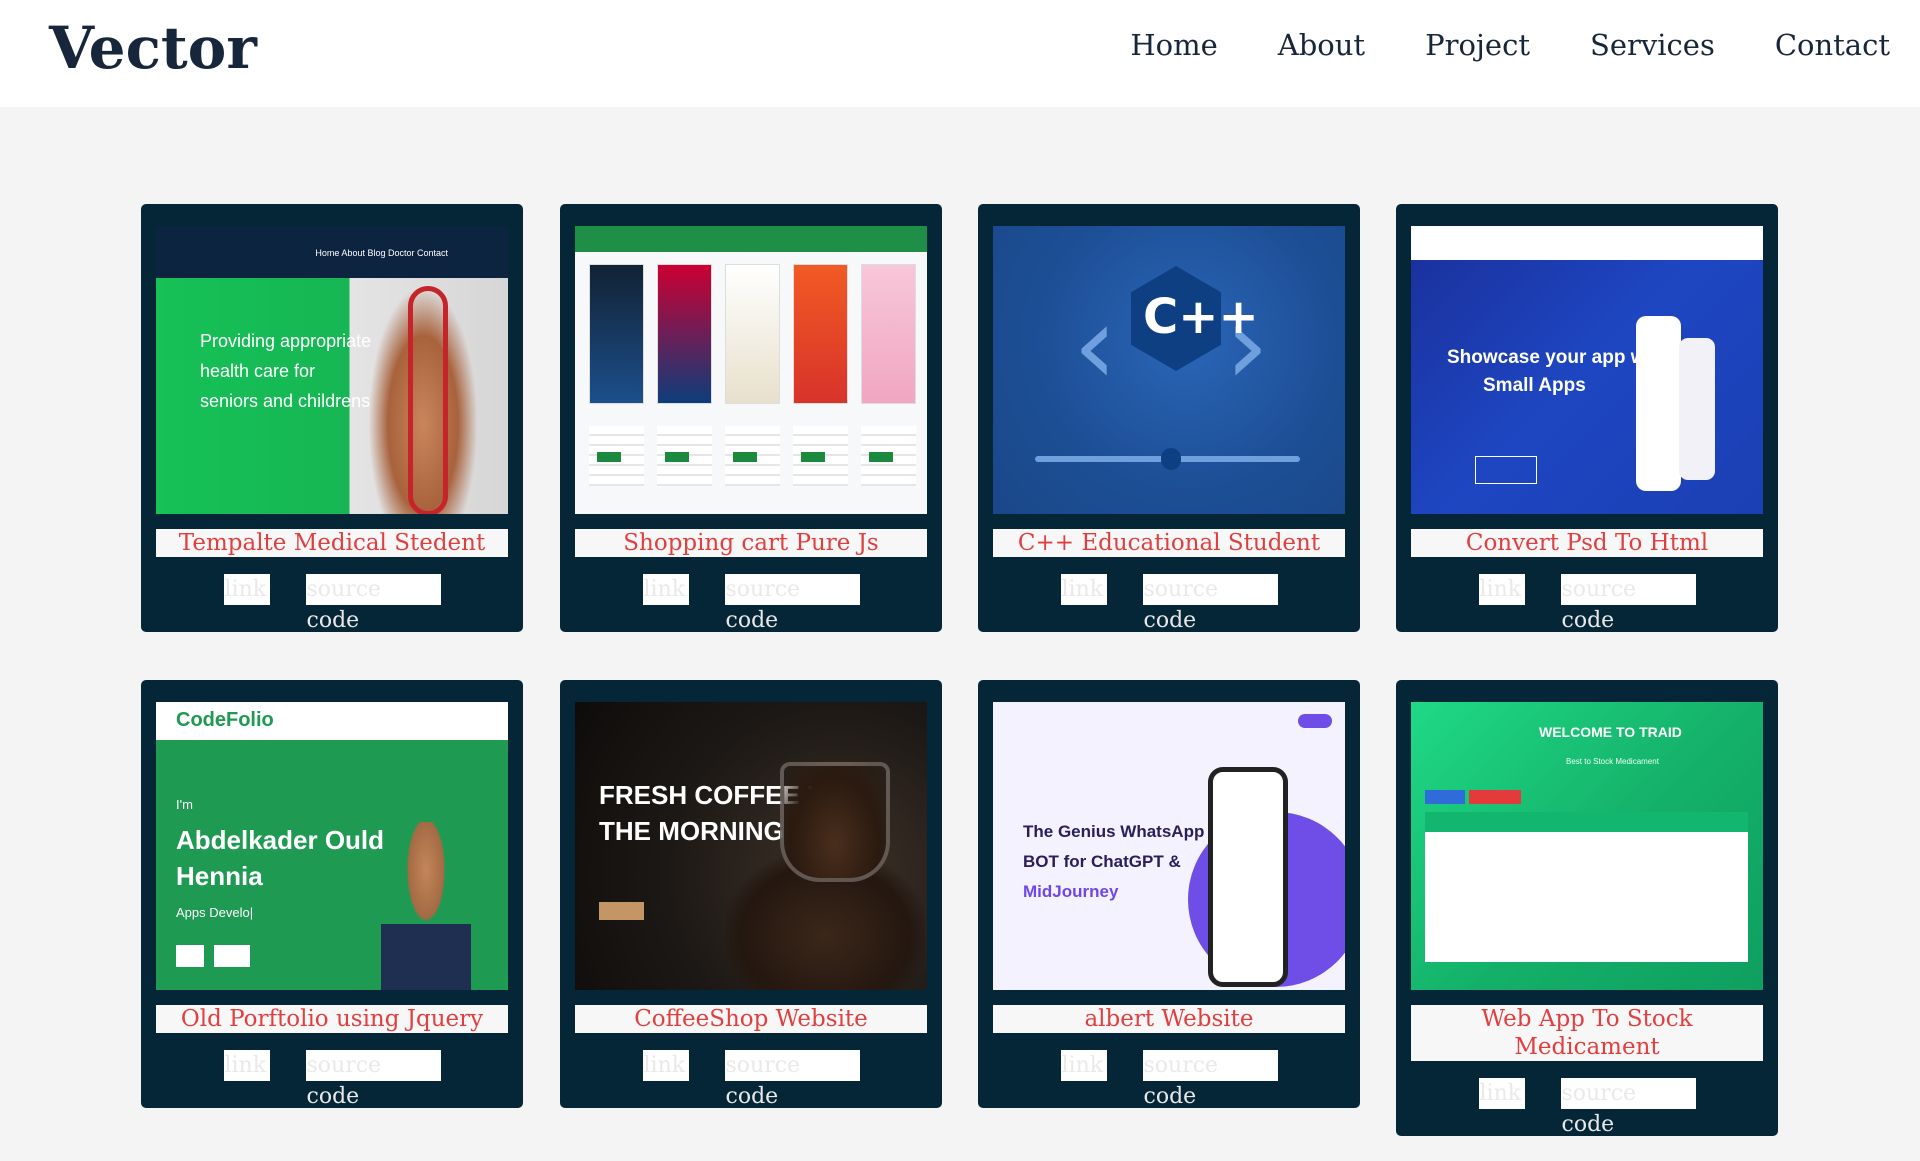 Image resolution: width=1920 pixels, height=1161 pixels. I want to click on main-nav: Home About Project Services Contact, so click(1480, 45).